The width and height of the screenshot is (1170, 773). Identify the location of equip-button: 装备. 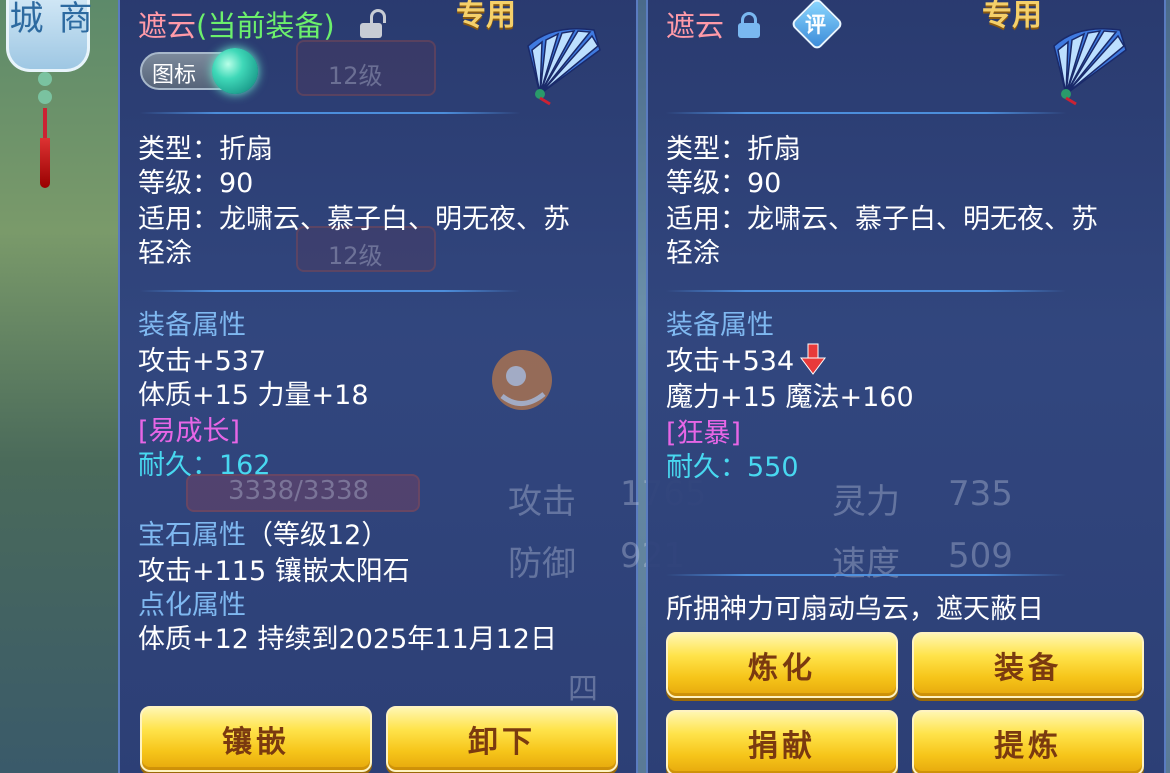
(1028, 665).